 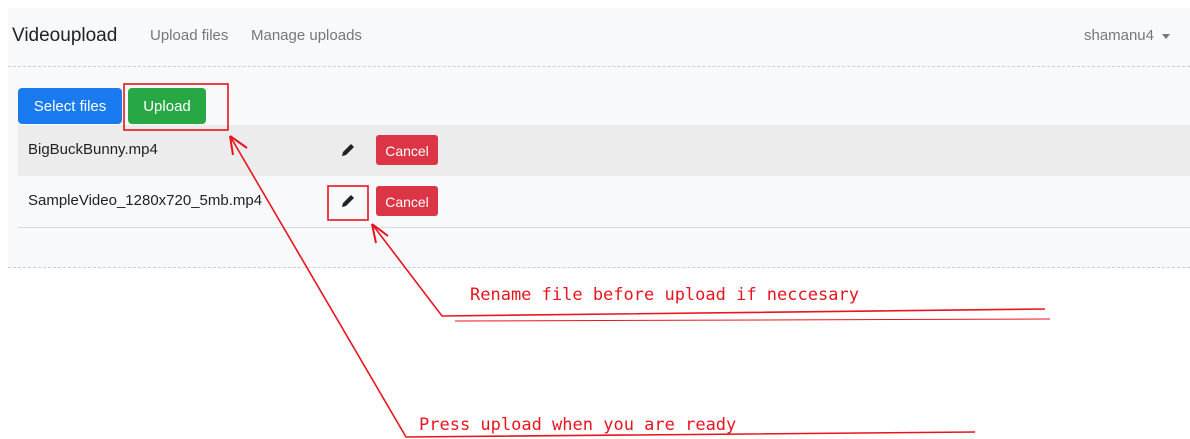 I want to click on rename-underline-shadow, so click(x=752, y=320).